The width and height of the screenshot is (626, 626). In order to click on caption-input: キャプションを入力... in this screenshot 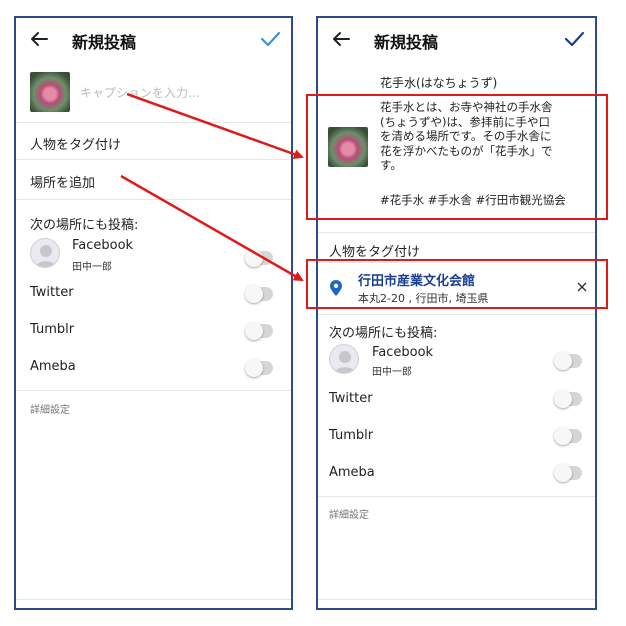, I will do `click(139, 92)`.